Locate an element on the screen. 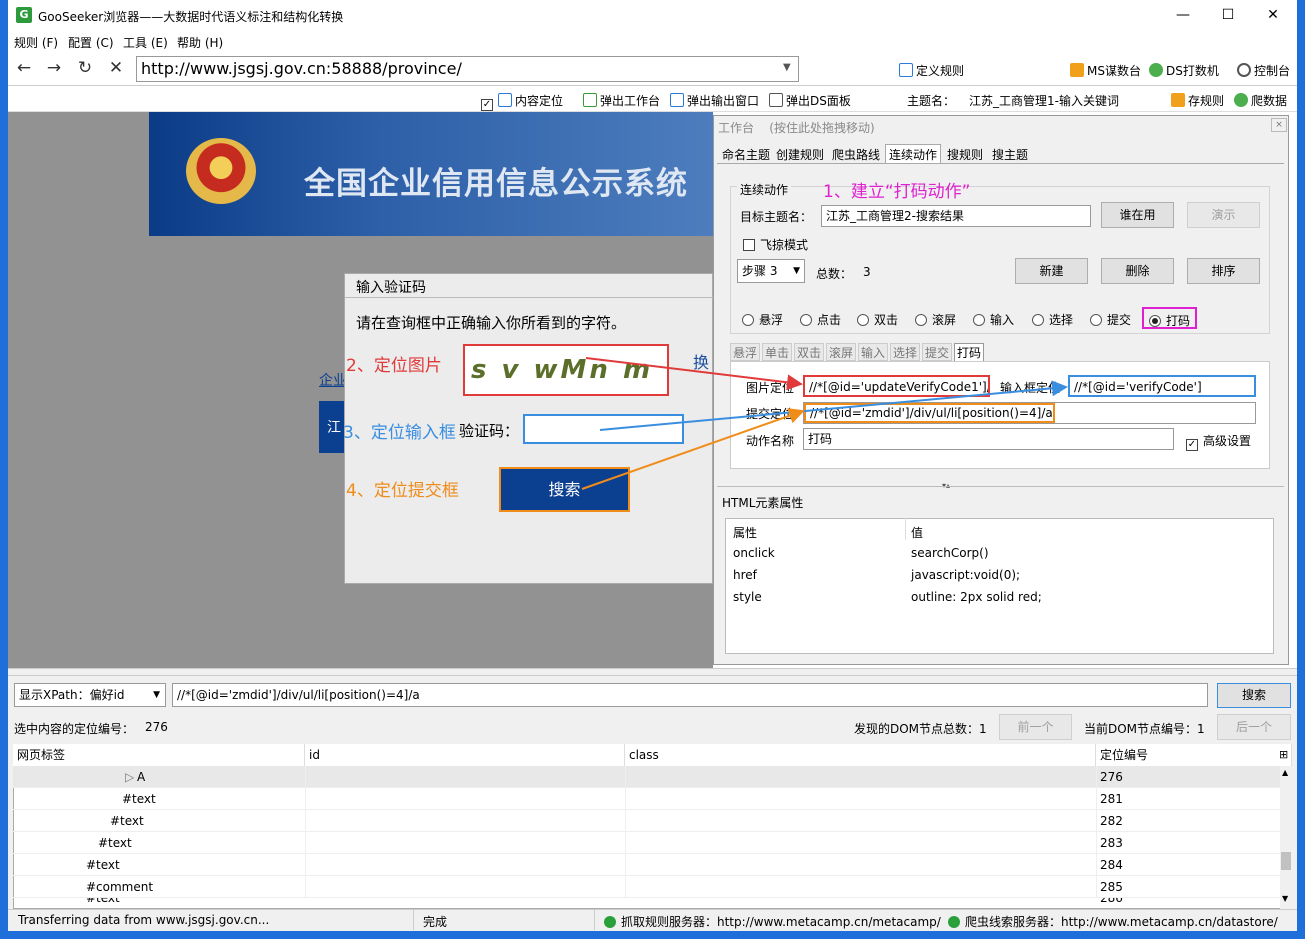 Image resolution: width=1305 pixels, height=939 pixels. tab-search-theme: 搜主题 is located at coordinates (1010, 154).